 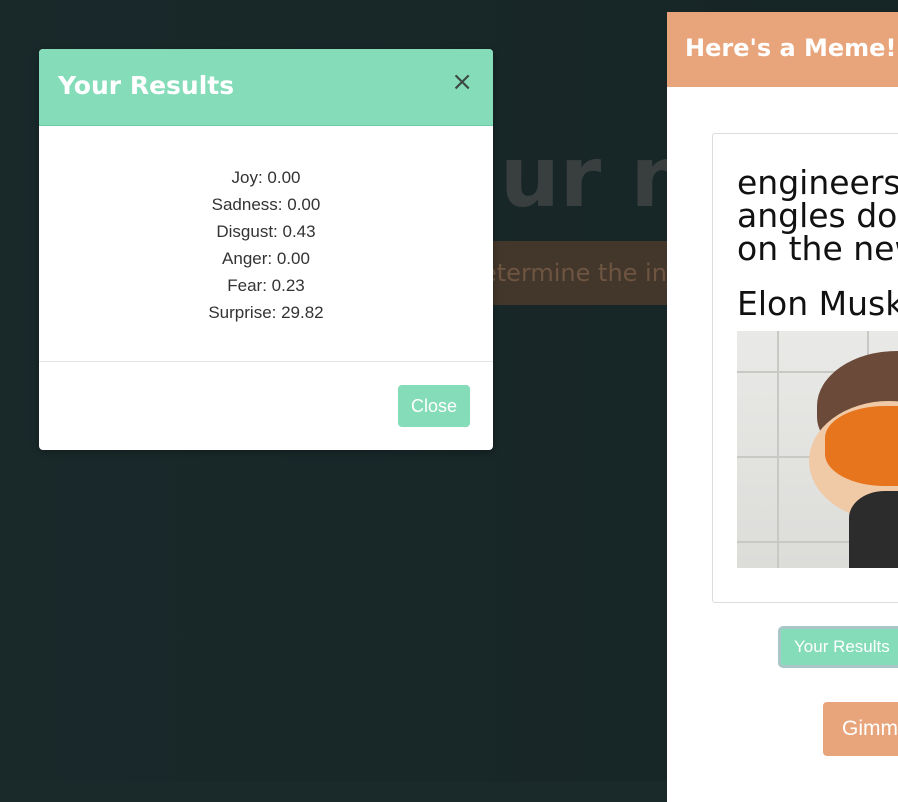 What do you see at coordinates (873, 529) in the screenshot?
I see `meme-figure-body` at bounding box center [873, 529].